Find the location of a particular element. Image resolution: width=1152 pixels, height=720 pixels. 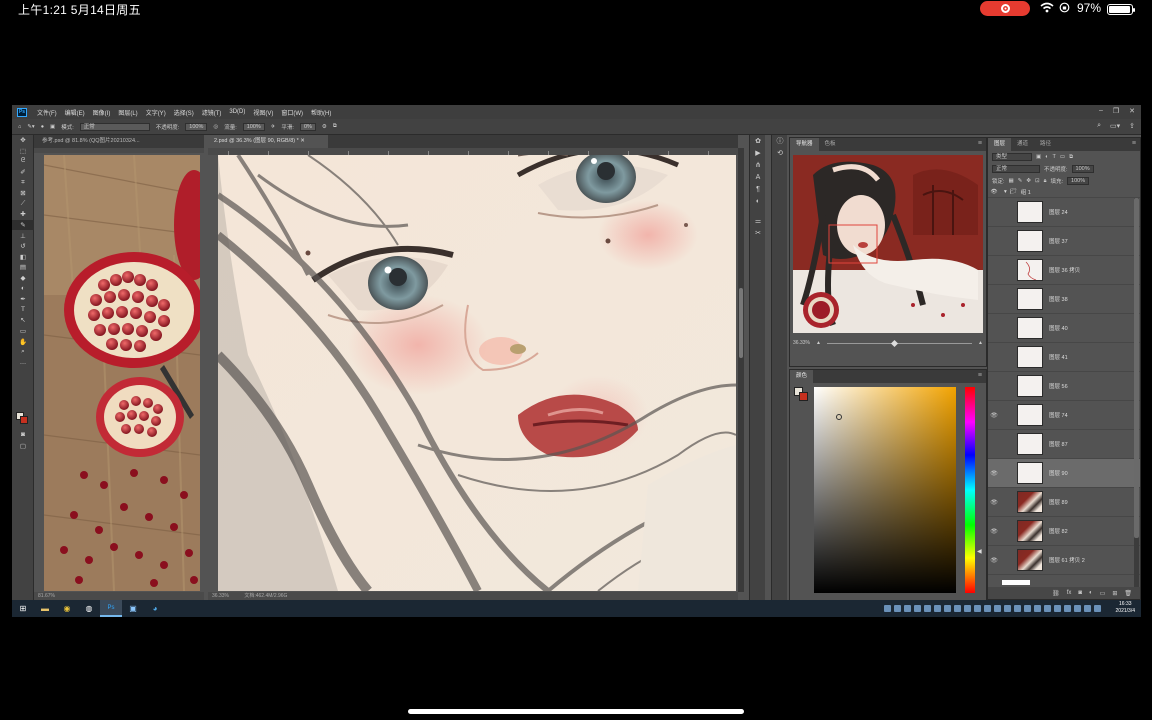

layers-panel-menu-icon: ≡ is located at coordinates (1134, 143).